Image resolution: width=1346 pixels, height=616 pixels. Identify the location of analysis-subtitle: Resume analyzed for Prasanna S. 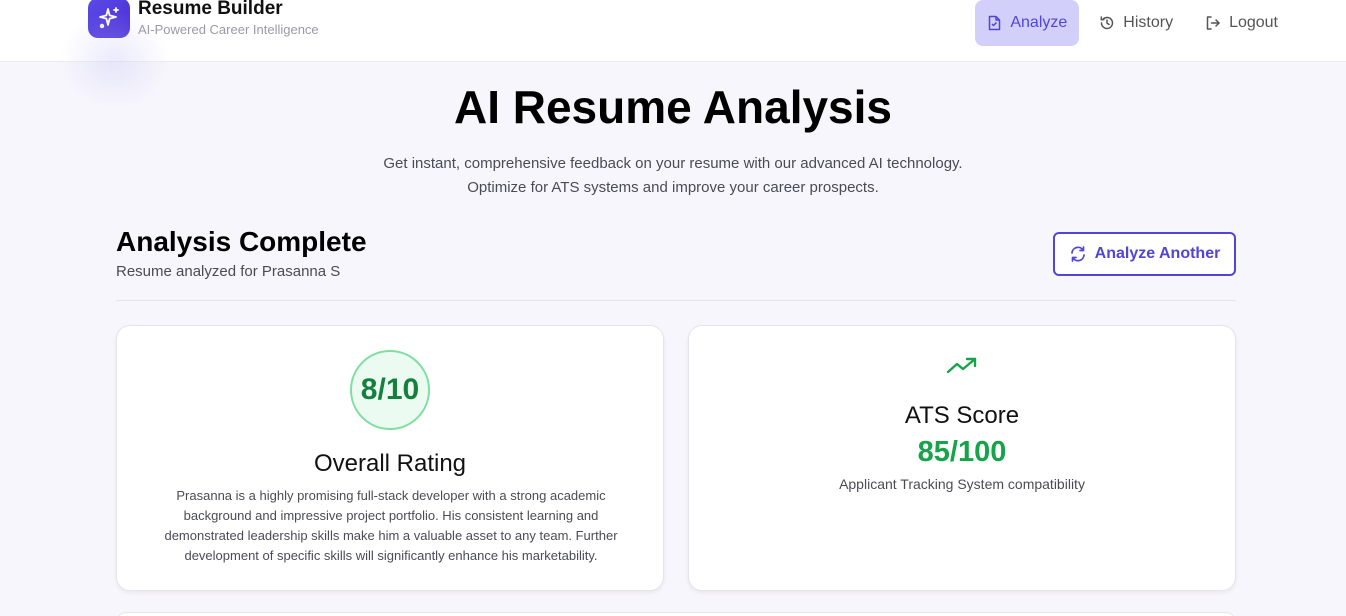
(228, 271).